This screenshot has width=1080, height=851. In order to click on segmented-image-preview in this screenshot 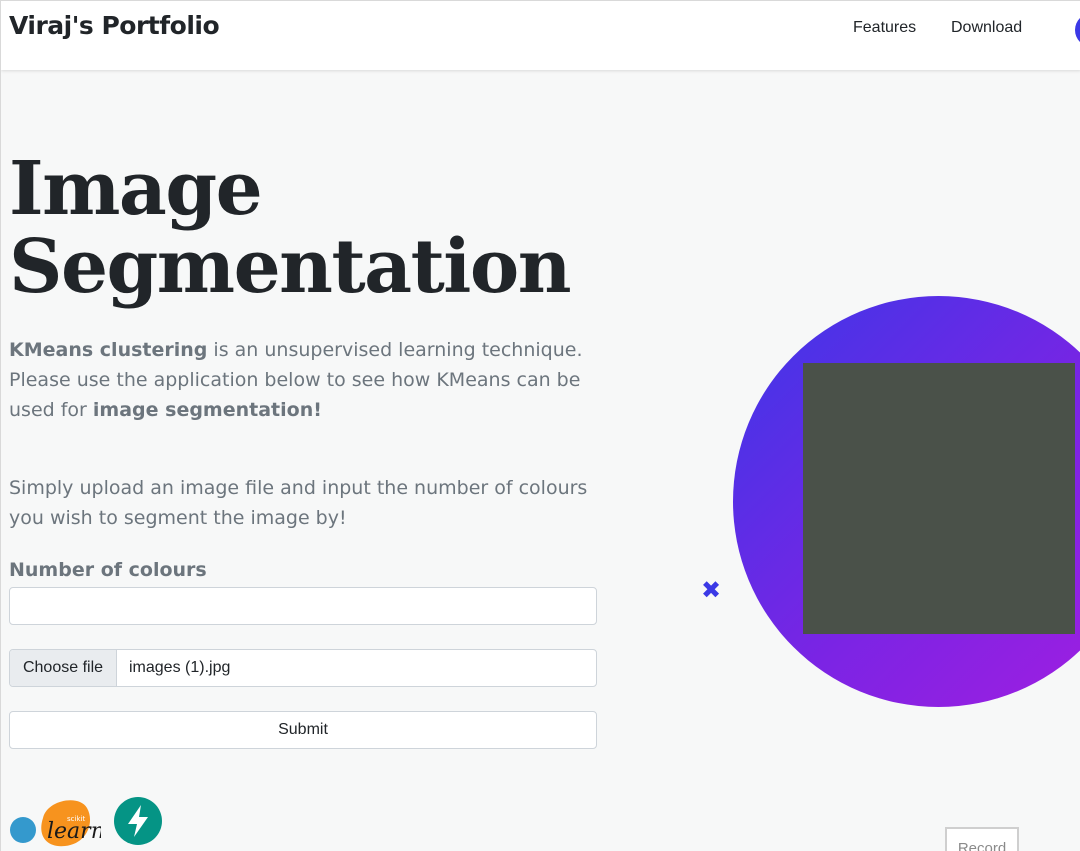, I will do `click(939, 498)`.